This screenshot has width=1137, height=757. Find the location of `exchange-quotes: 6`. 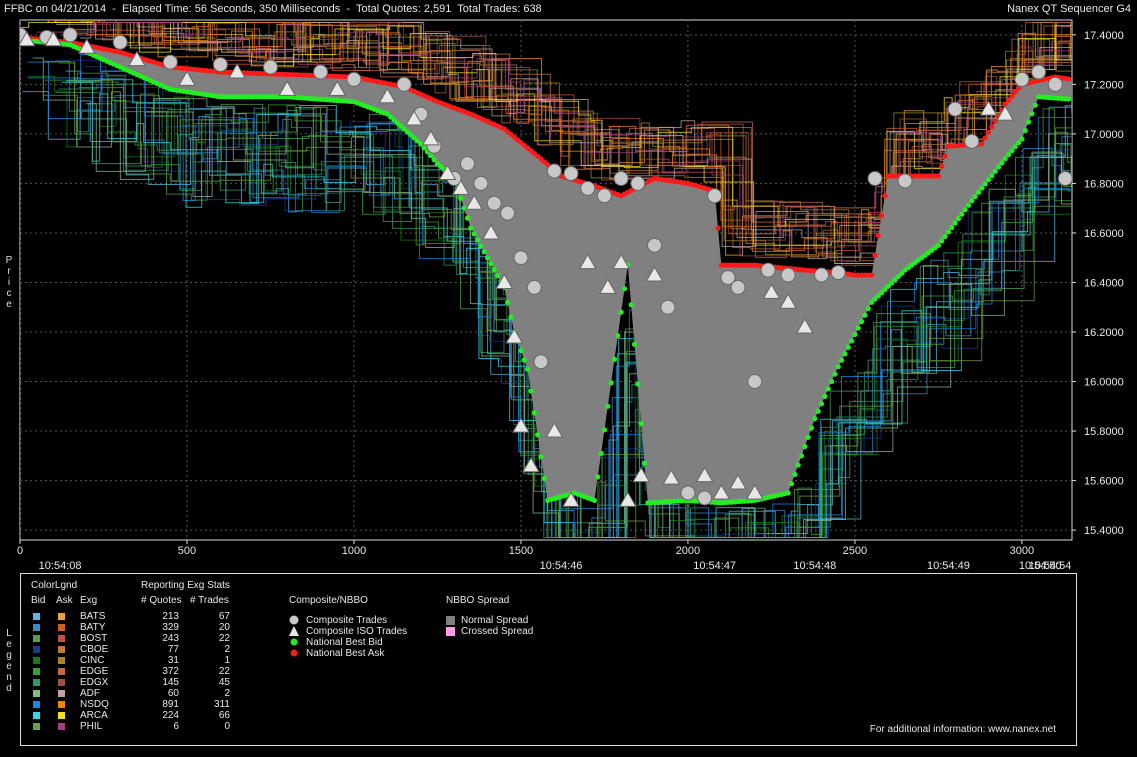

exchange-quotes: 6 is located at coordinates (176, 726).